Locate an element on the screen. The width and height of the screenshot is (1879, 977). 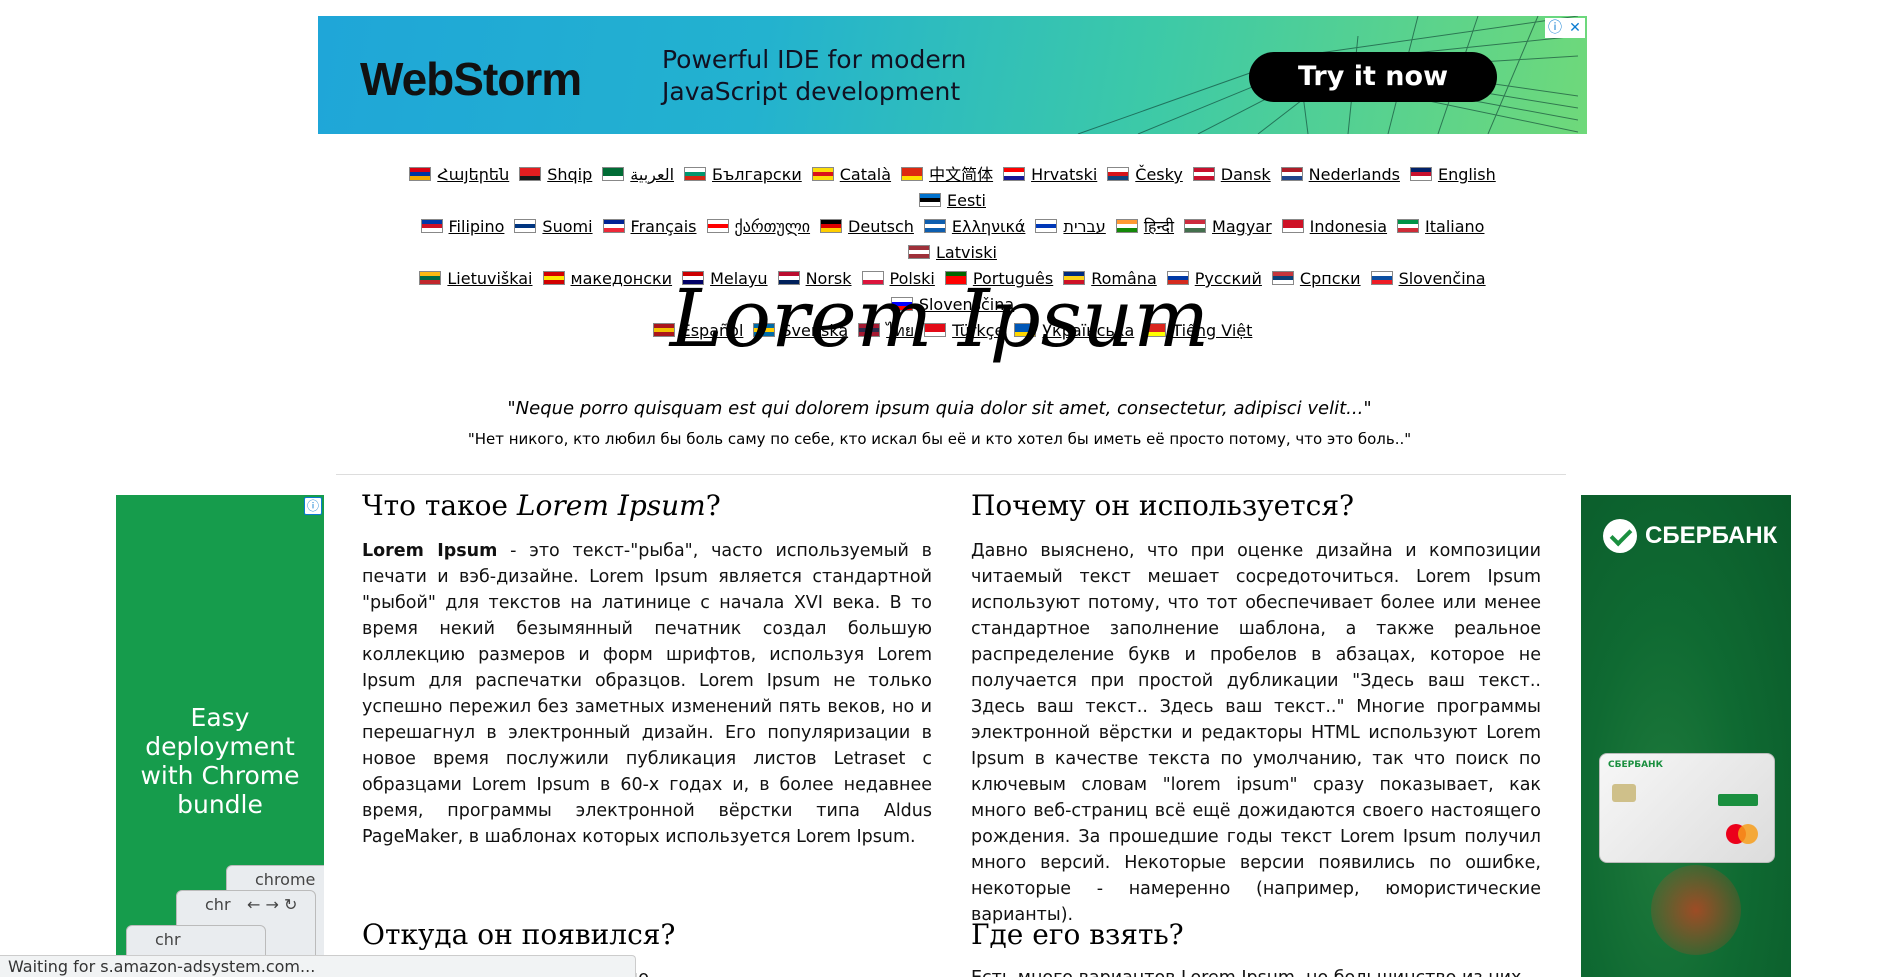
language-link: Indonesia is located at coordinates (1334, 227).